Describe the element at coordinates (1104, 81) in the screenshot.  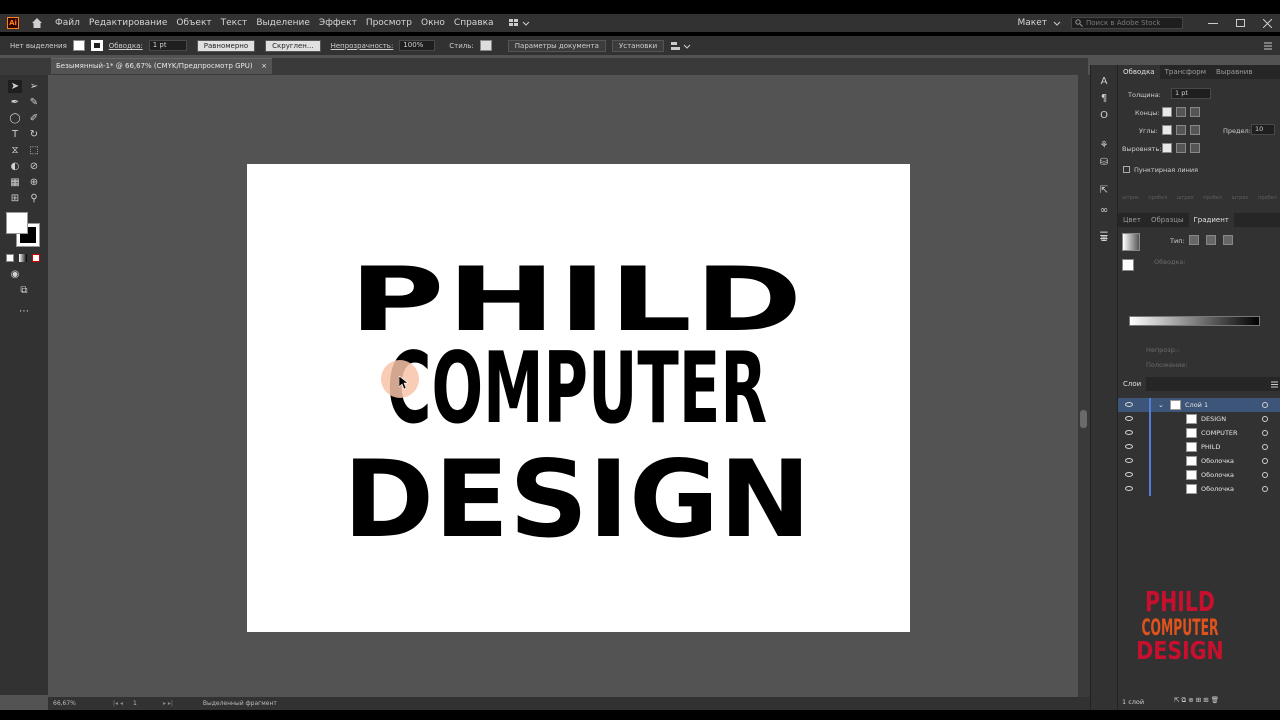
I see `character-panel-icon: A` at that location.